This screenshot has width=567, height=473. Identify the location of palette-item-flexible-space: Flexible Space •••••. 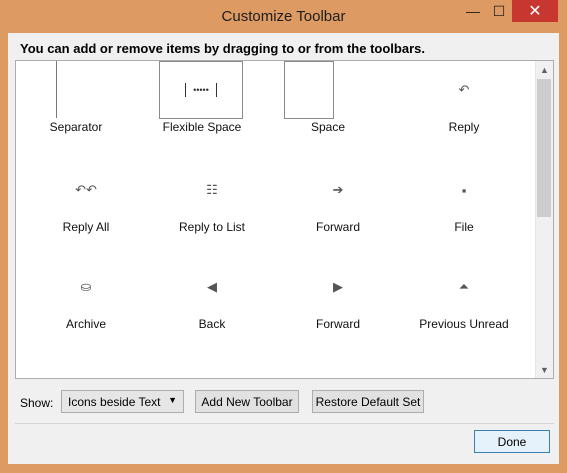
(202, 106).